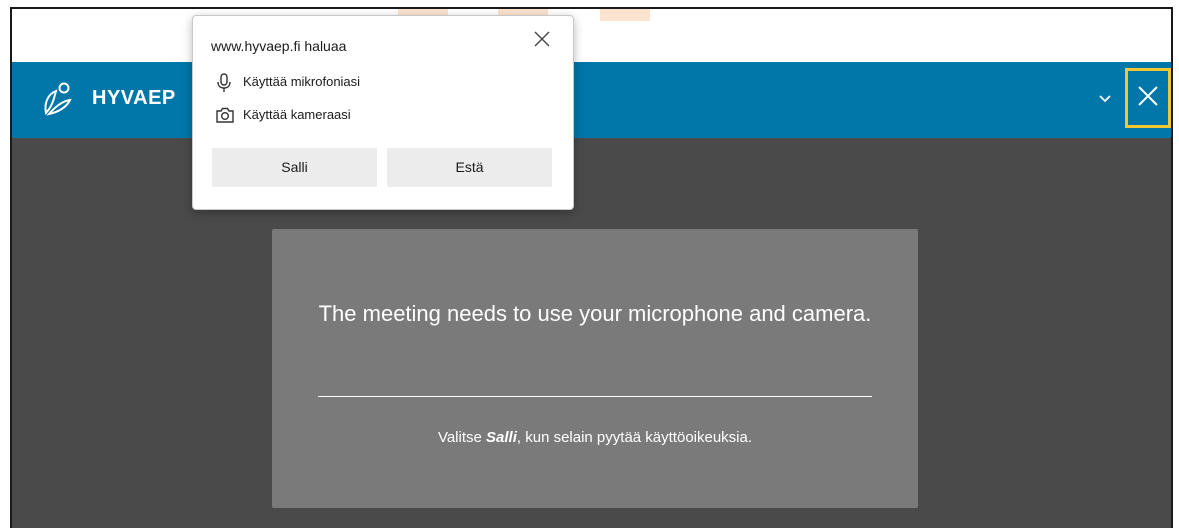 Image resolution: width=1179 pixels, height=528 pixels. What do you see at coordinates (634, 437) in the screenshot?
I see `instruction-suffix: , kun selain pyytää käyttöoikeuksia.` at bounding box center [634, 437].